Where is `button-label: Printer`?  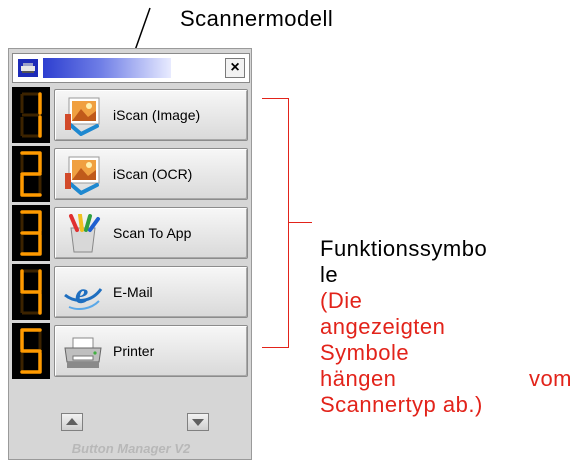
button-label: Printer is located at coordinates (134, 351).